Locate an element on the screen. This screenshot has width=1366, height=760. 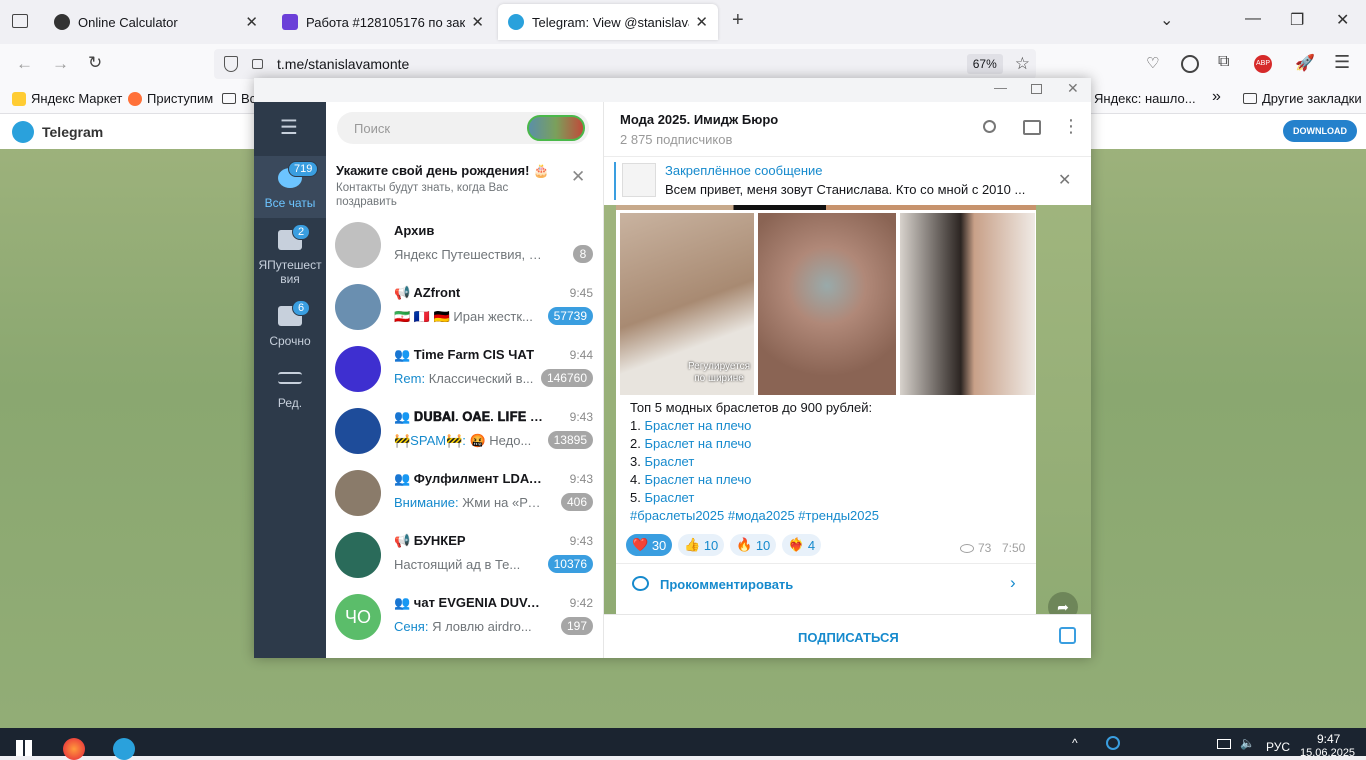
tab-title: Online Calculator is located at coordinates (128, 22).